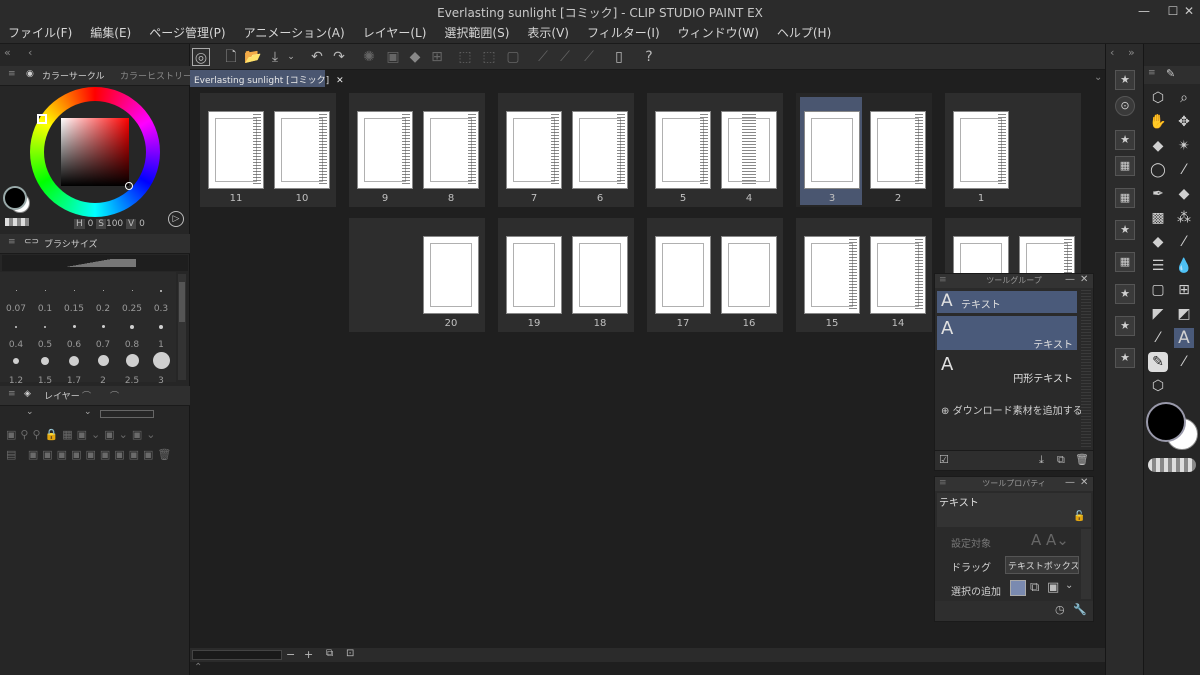  I want to click on operation-tool-icon: ⬡, so click(1158, 98).